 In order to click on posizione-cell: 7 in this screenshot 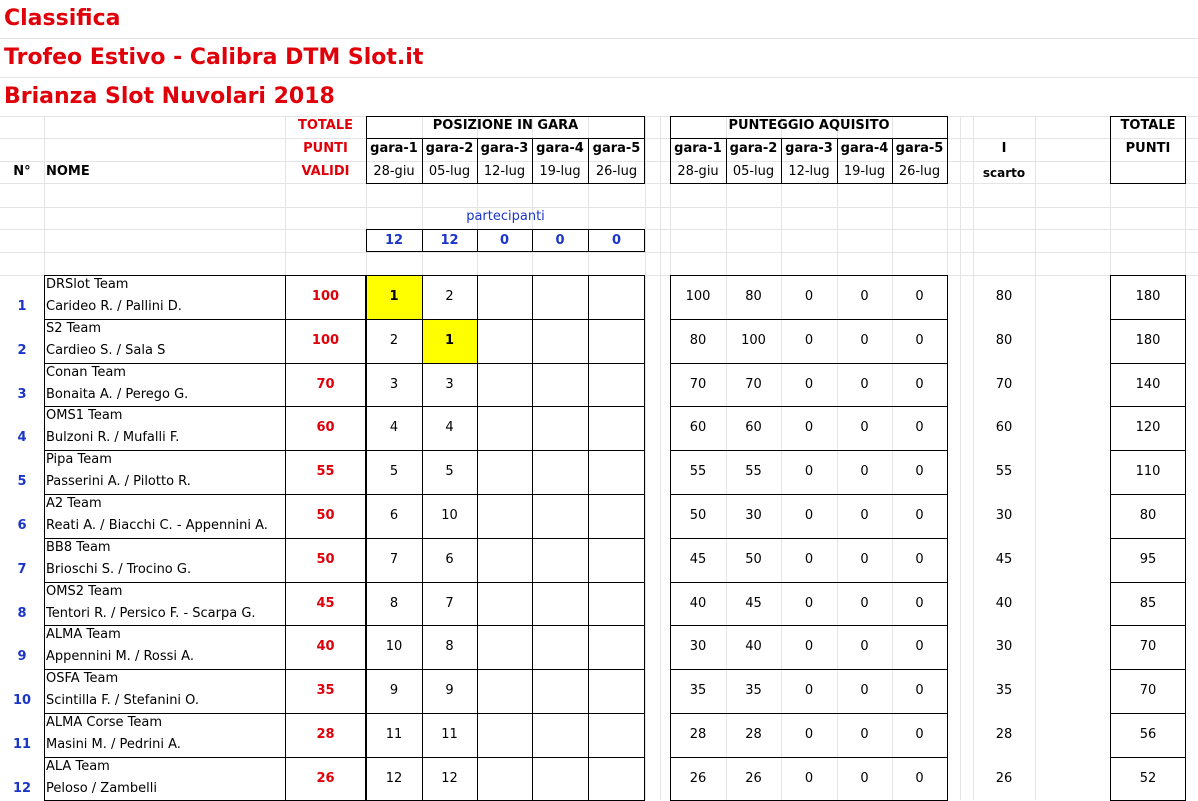, I will do `click(394, 559)`.